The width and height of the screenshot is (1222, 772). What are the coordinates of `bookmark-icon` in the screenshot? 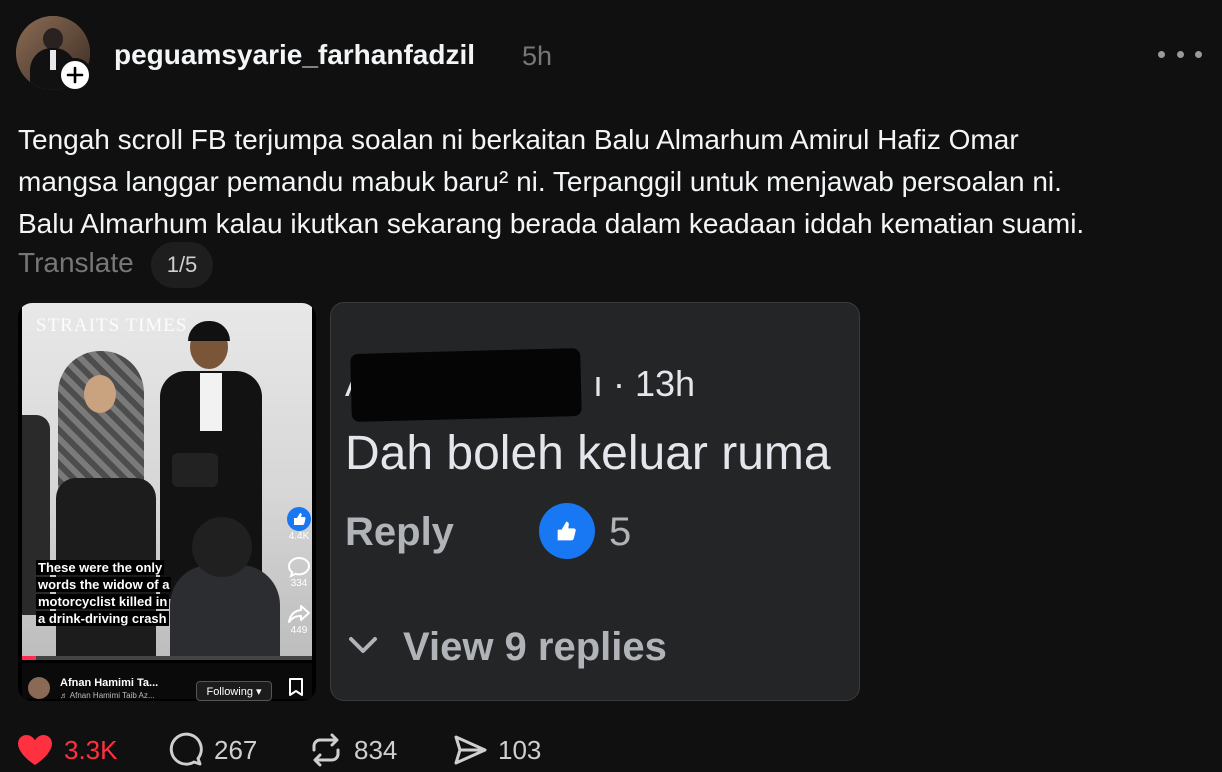 It's located at (296, 687).